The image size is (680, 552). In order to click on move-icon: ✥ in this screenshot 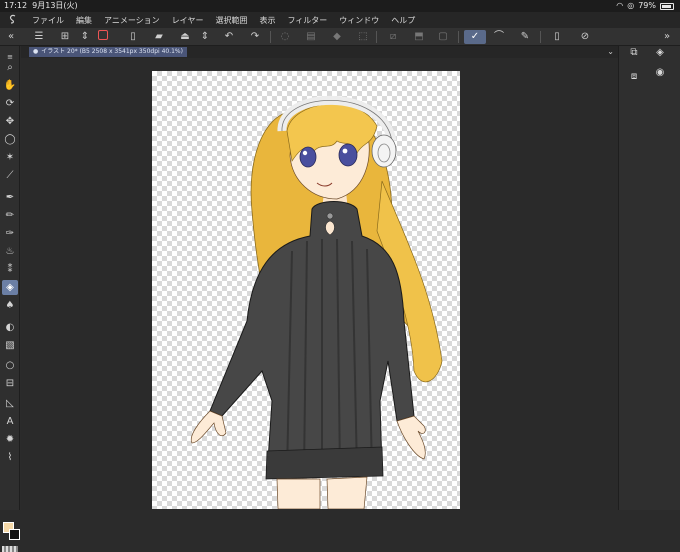, I will do `click(10, 121)`.